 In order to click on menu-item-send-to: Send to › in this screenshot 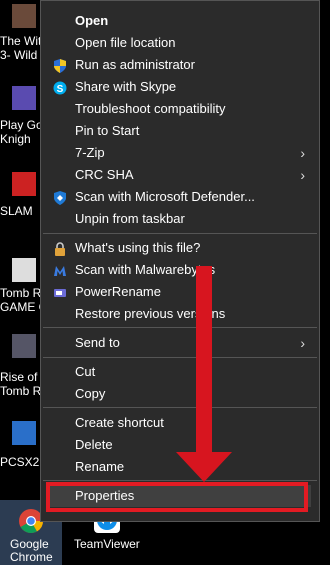, I will do `click(180, 343)`.